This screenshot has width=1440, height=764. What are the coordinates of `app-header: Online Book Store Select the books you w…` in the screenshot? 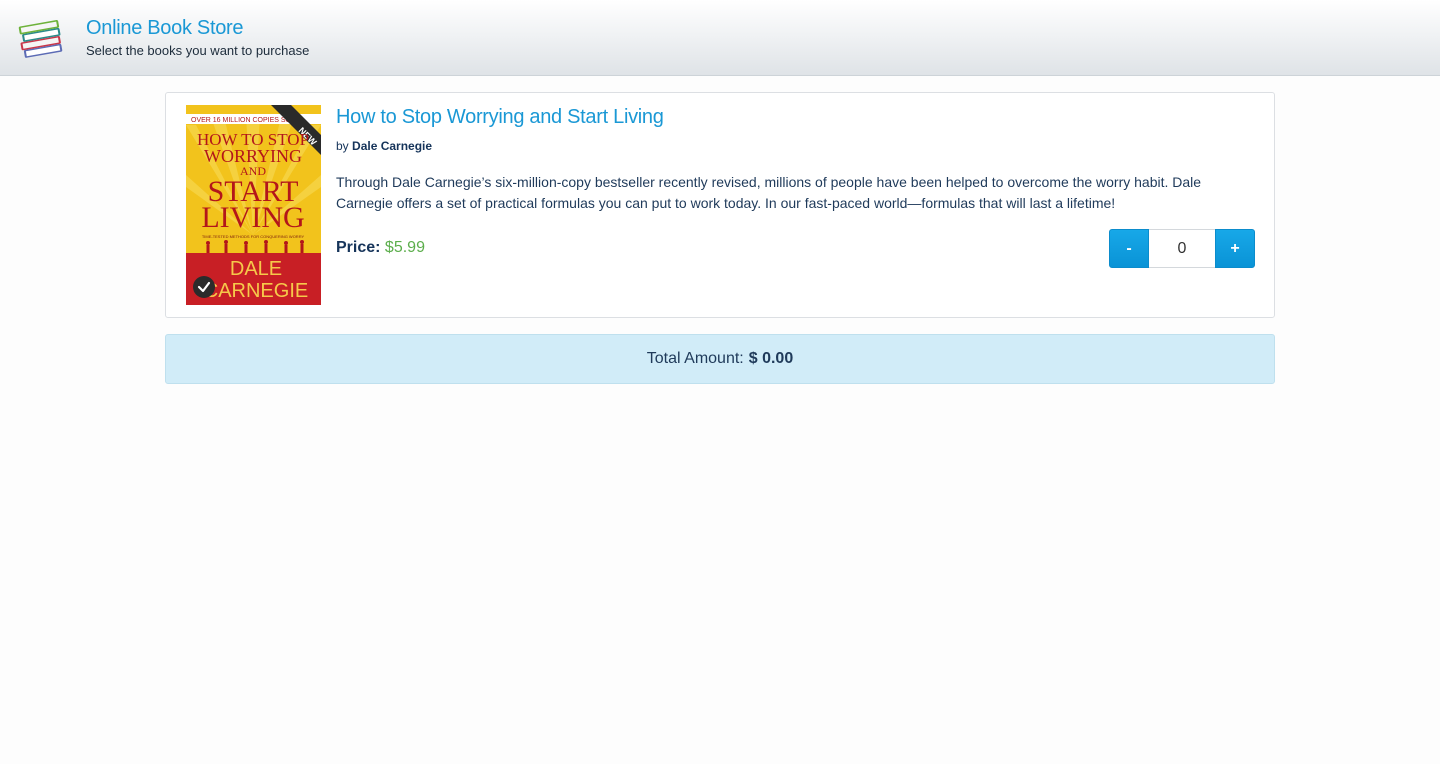 It's located at (720, 38).